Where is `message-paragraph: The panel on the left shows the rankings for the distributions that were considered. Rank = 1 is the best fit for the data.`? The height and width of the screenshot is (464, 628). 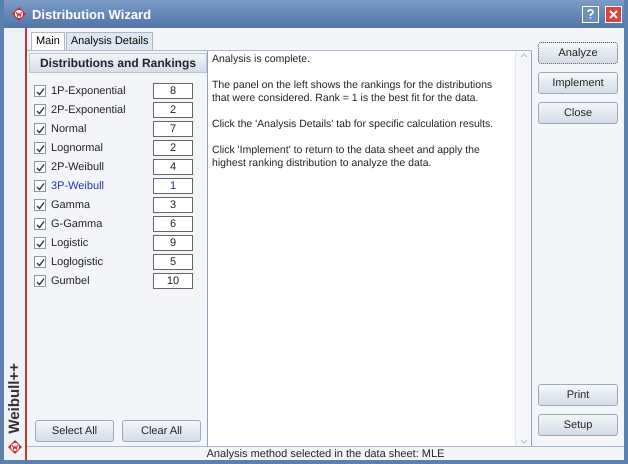
message-paragraph: The panel on the left shows the rankings for the distributions that were considered. Rank = 1 is the best fit for the data. is located at coordinates (353, 92).